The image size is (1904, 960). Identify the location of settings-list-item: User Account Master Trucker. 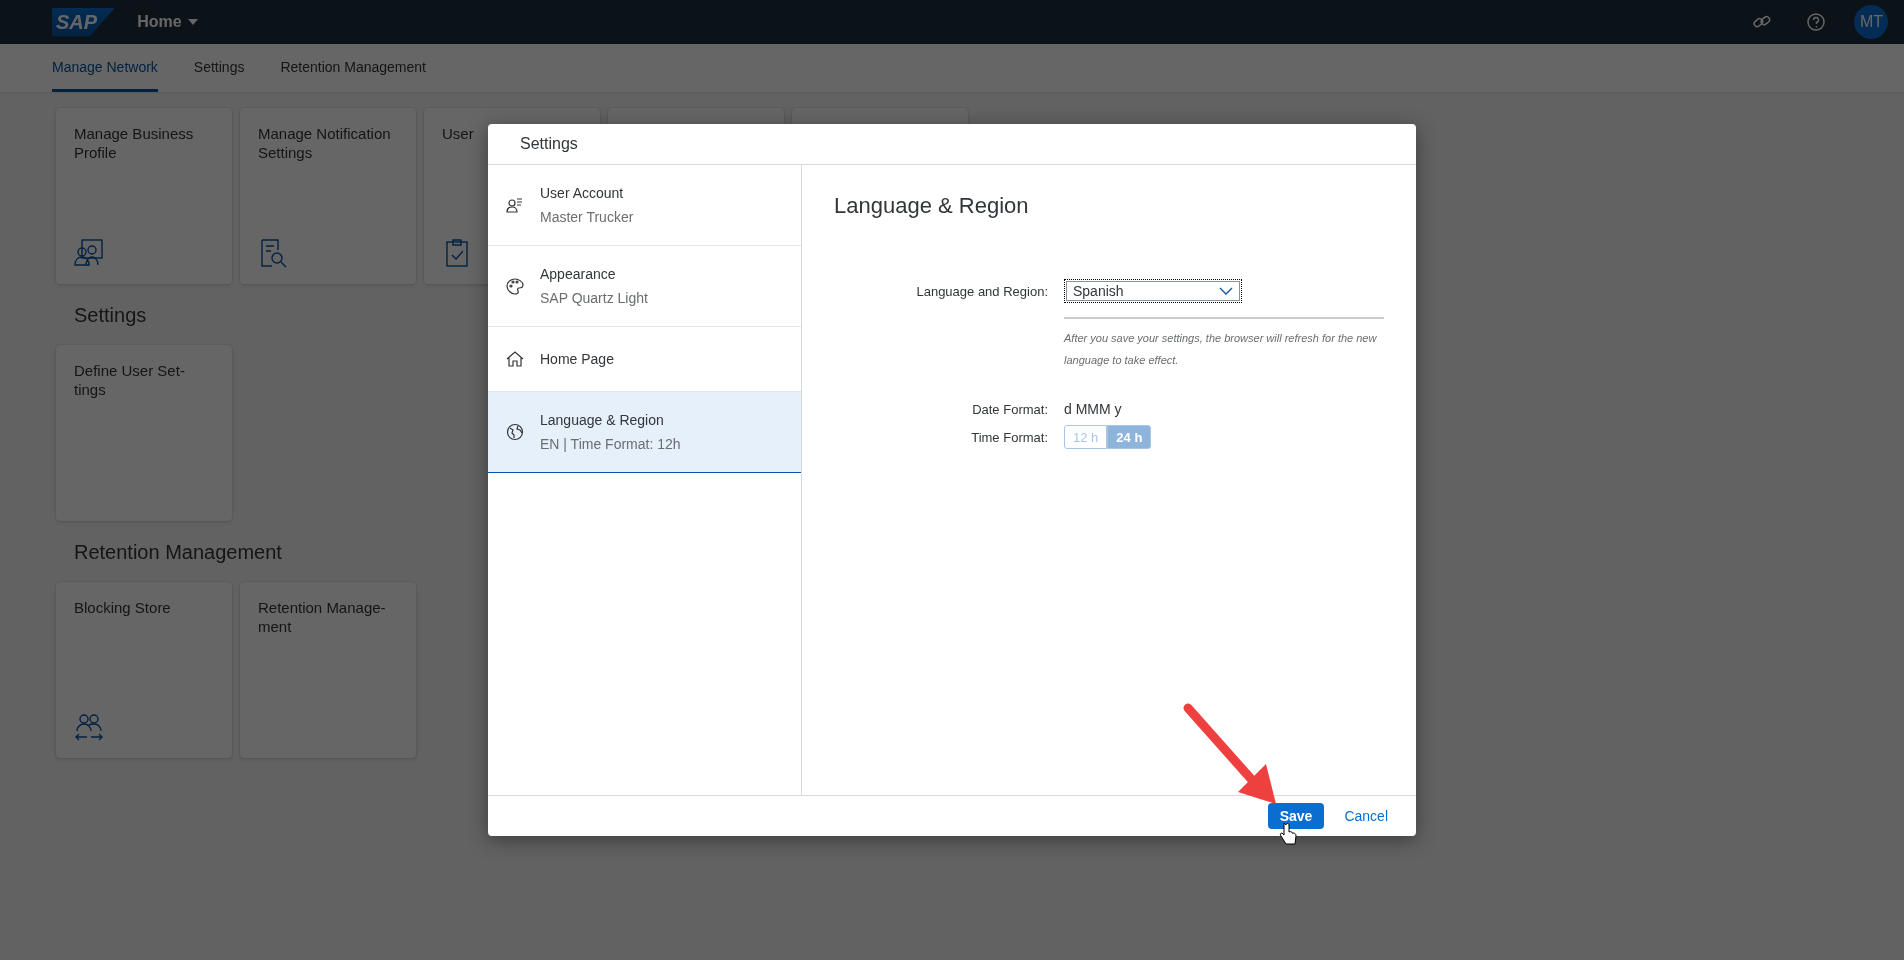
(644, 205).